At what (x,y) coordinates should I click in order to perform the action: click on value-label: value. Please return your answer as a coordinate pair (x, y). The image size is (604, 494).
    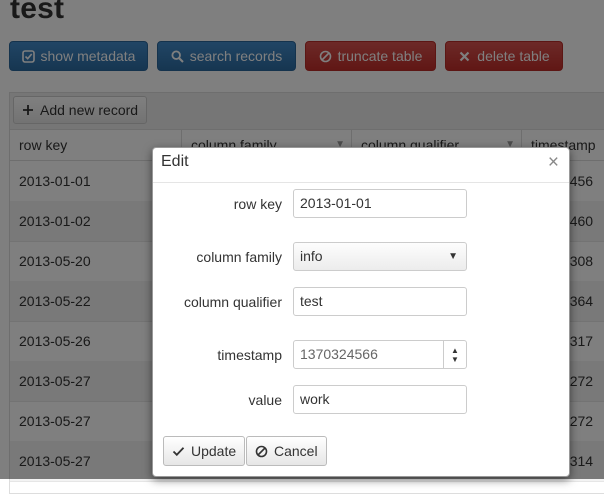
    Looking at the image, I should click on (265, 400).